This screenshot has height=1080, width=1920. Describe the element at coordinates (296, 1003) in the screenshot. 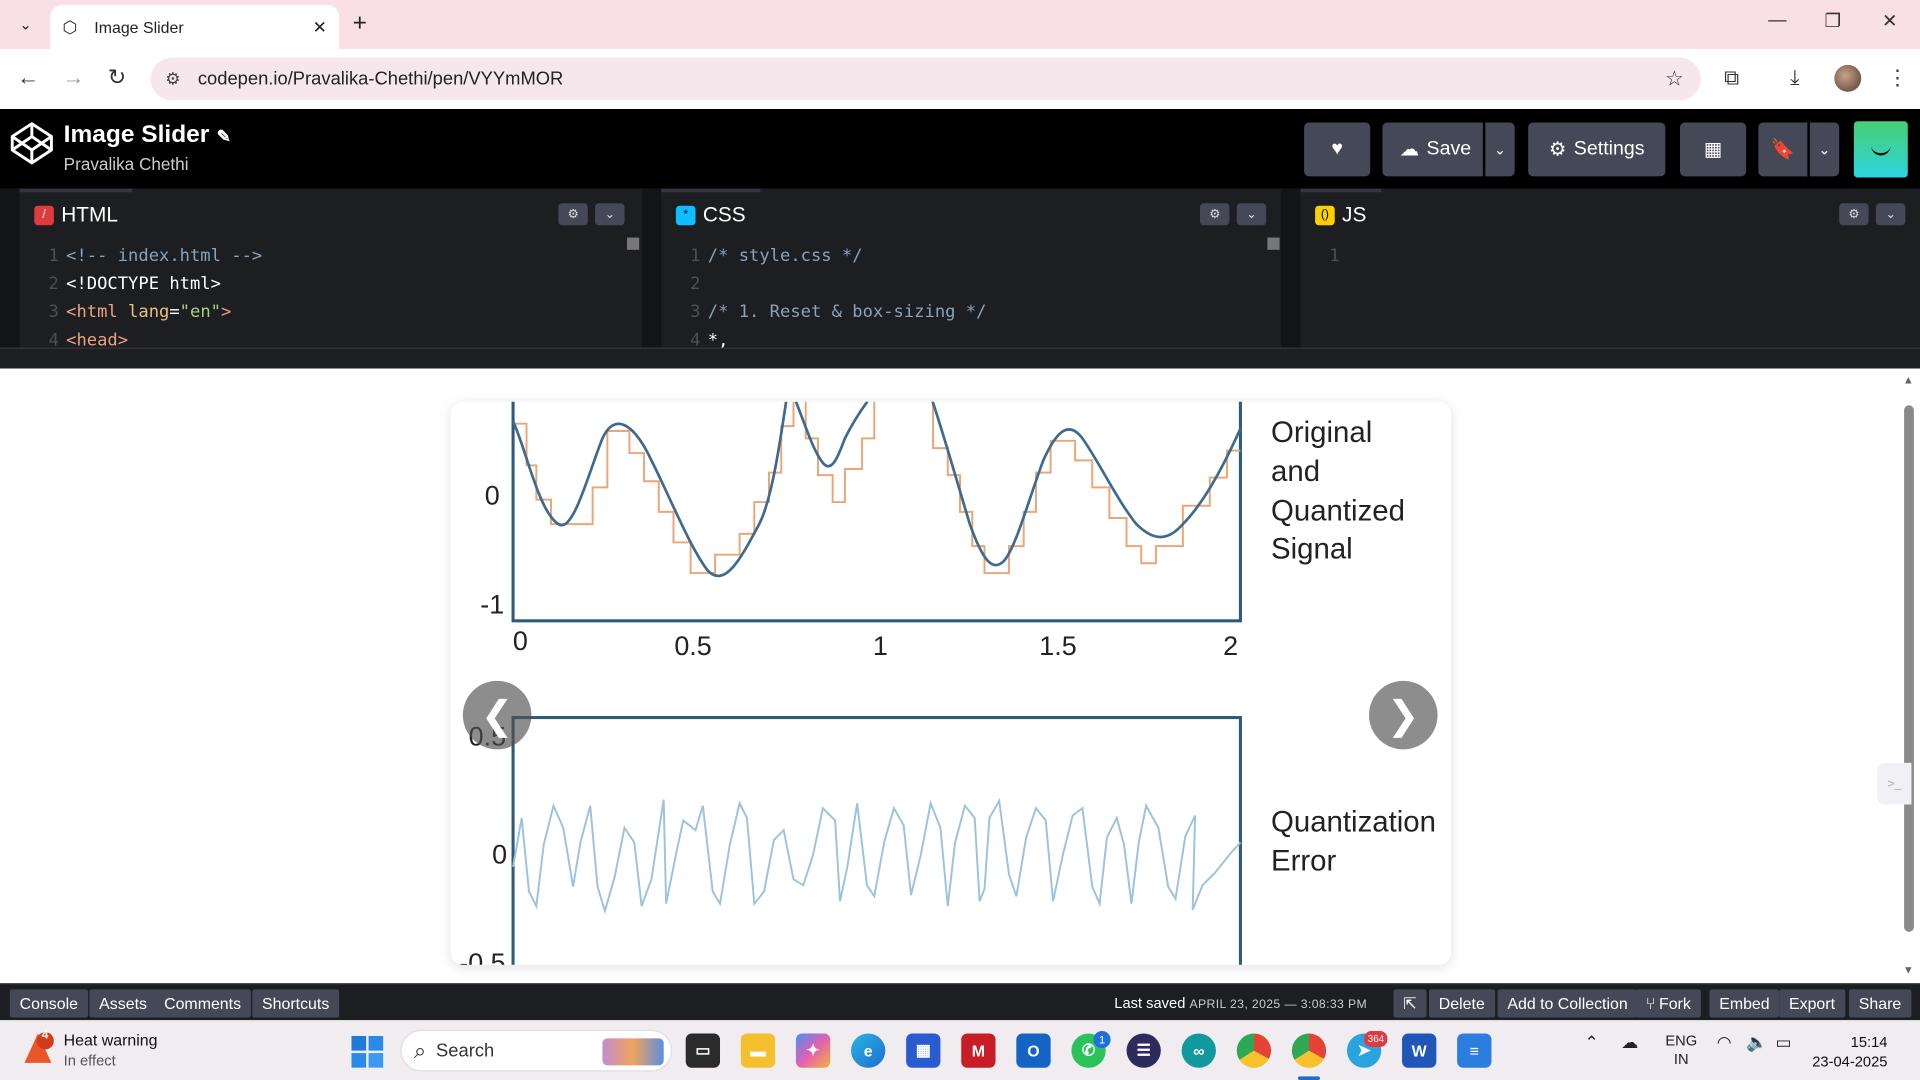

I see `shortcuts-button: Shortcuts` at that location.